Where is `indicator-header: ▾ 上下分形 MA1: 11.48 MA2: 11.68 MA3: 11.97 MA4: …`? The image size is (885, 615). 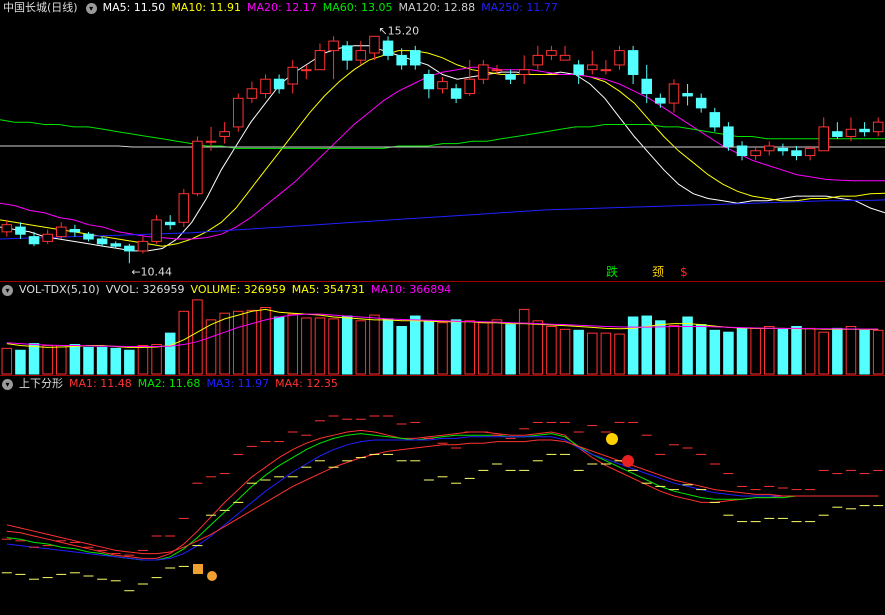 indicator-header: ▾ 上下分形 MA1: 11.48 MA2: 11.68 MA3: 11.97 MA4: … is located at coordinates (175, 384).